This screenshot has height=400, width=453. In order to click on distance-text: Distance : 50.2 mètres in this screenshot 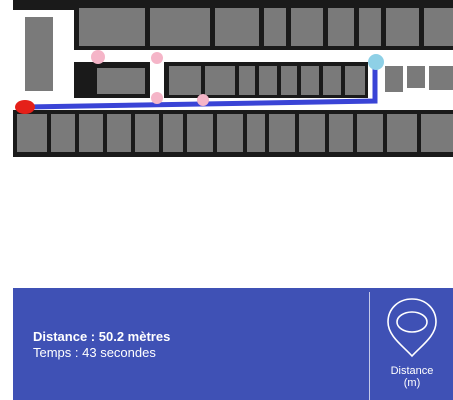, I will do `click(102, 336)`.